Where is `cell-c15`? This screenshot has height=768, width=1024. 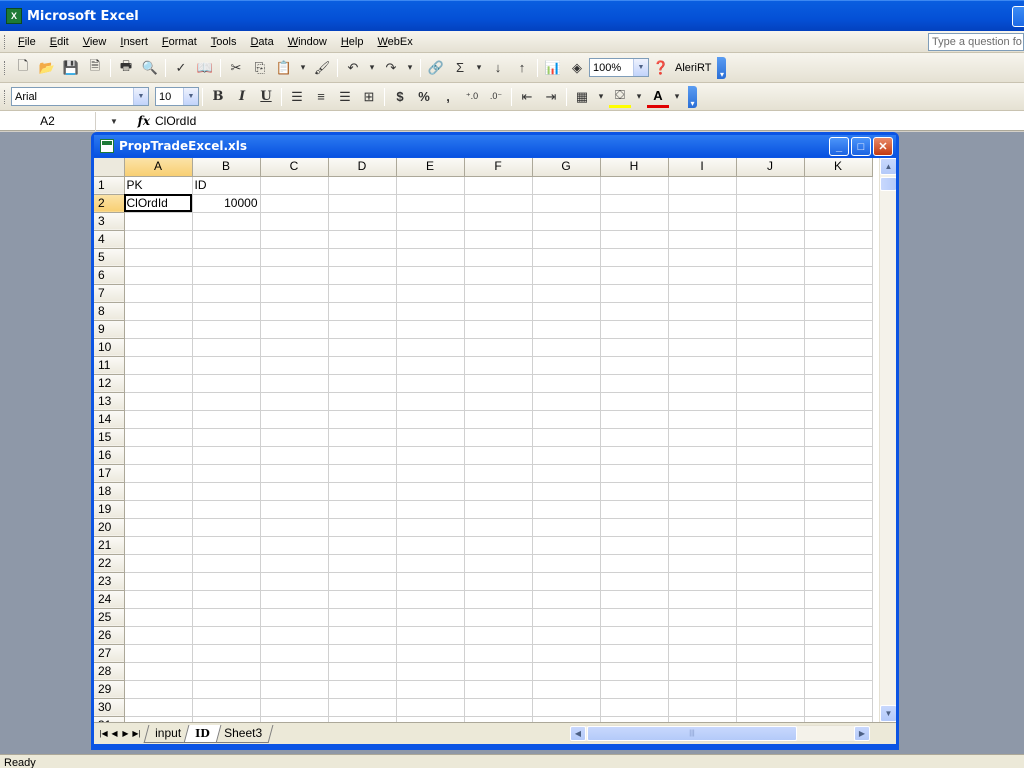
cell-c15 is located at coordinates (294, 437).